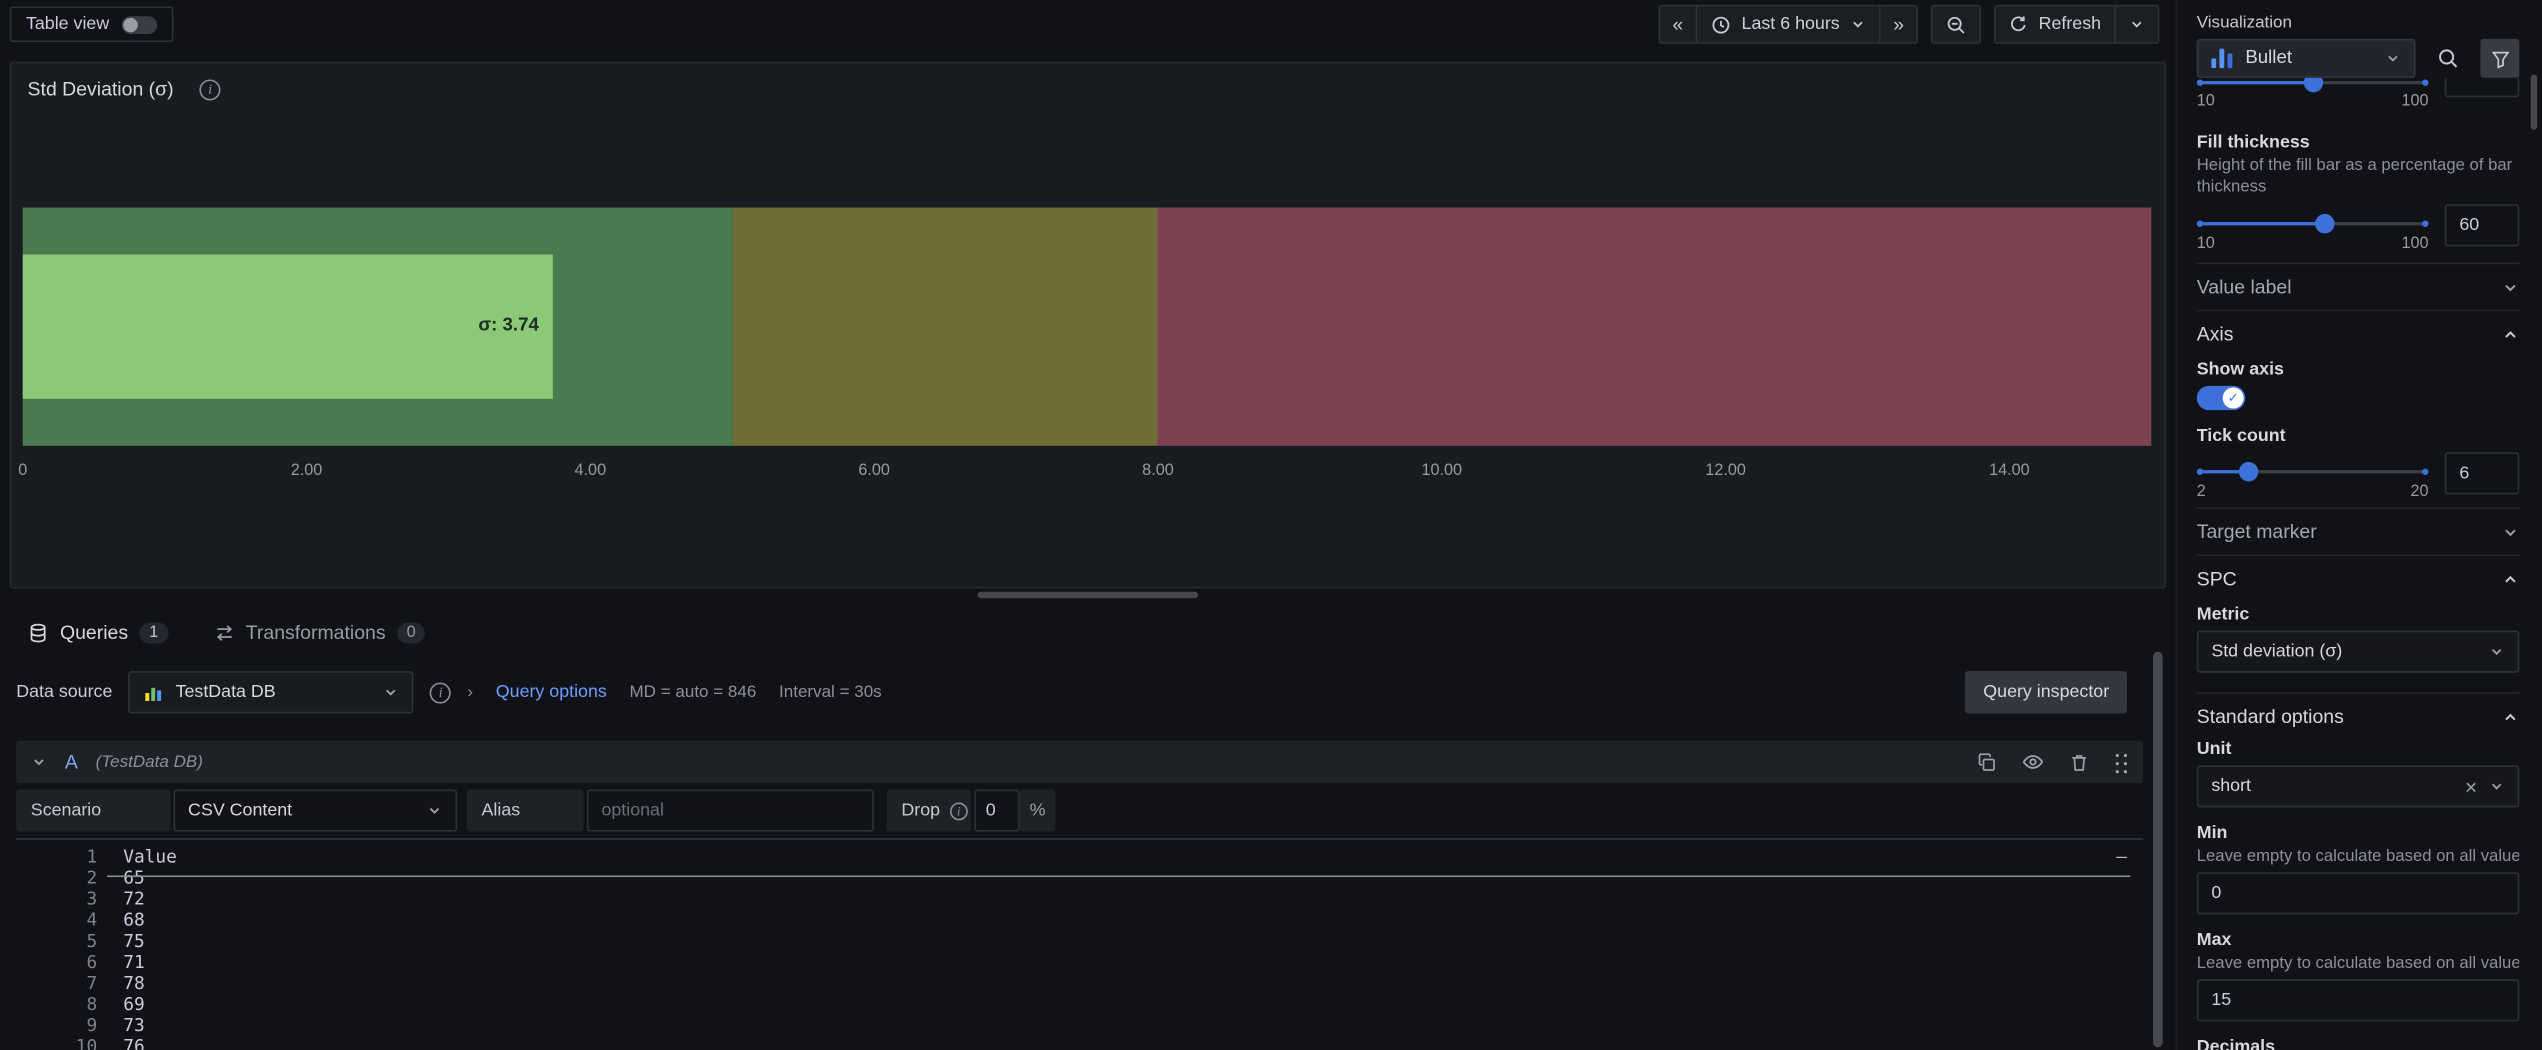  What do you see at coordinates (1788, 24) in the screenshot?
I see `time-range-button: Last 6 hours` at bounding box center [1788, 24].